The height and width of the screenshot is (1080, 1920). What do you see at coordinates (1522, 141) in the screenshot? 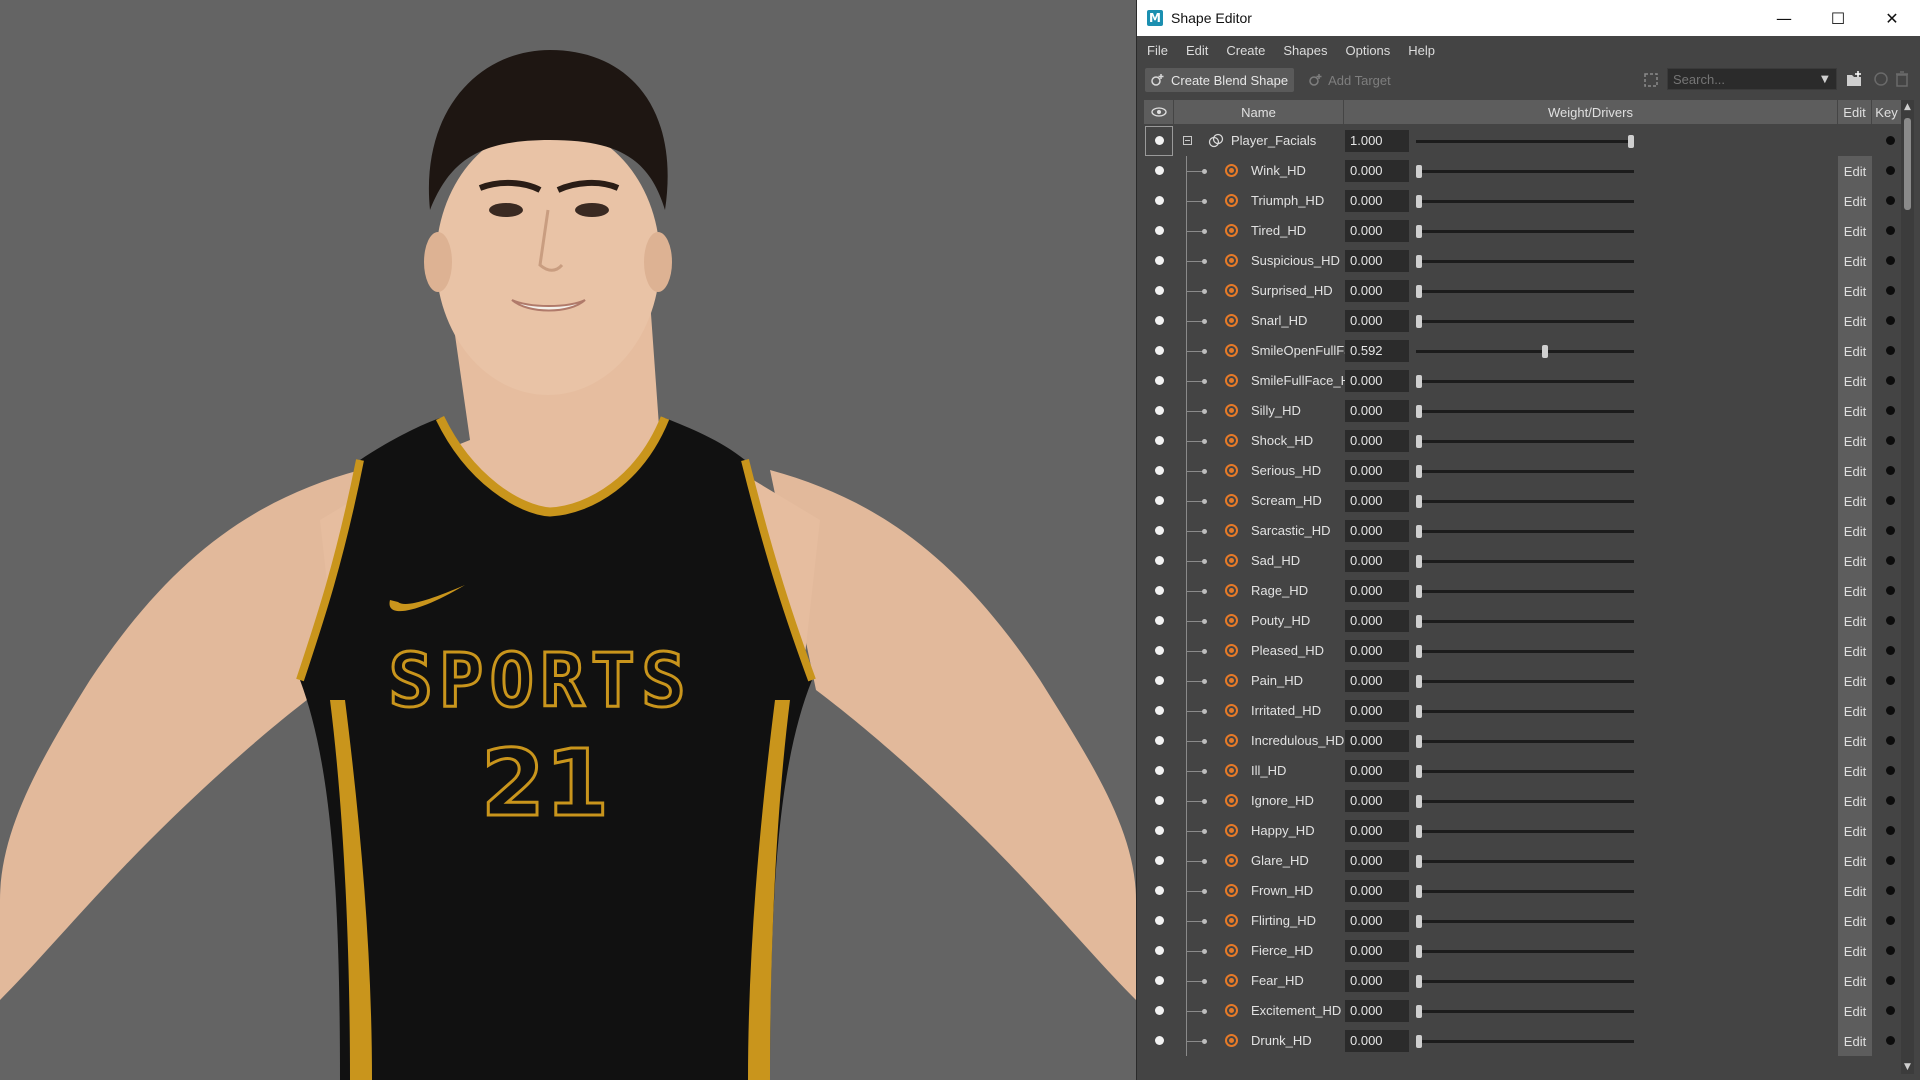
I see `blend-shape-row: Player_Facials 1.000` at bounding box center [1522, 141].